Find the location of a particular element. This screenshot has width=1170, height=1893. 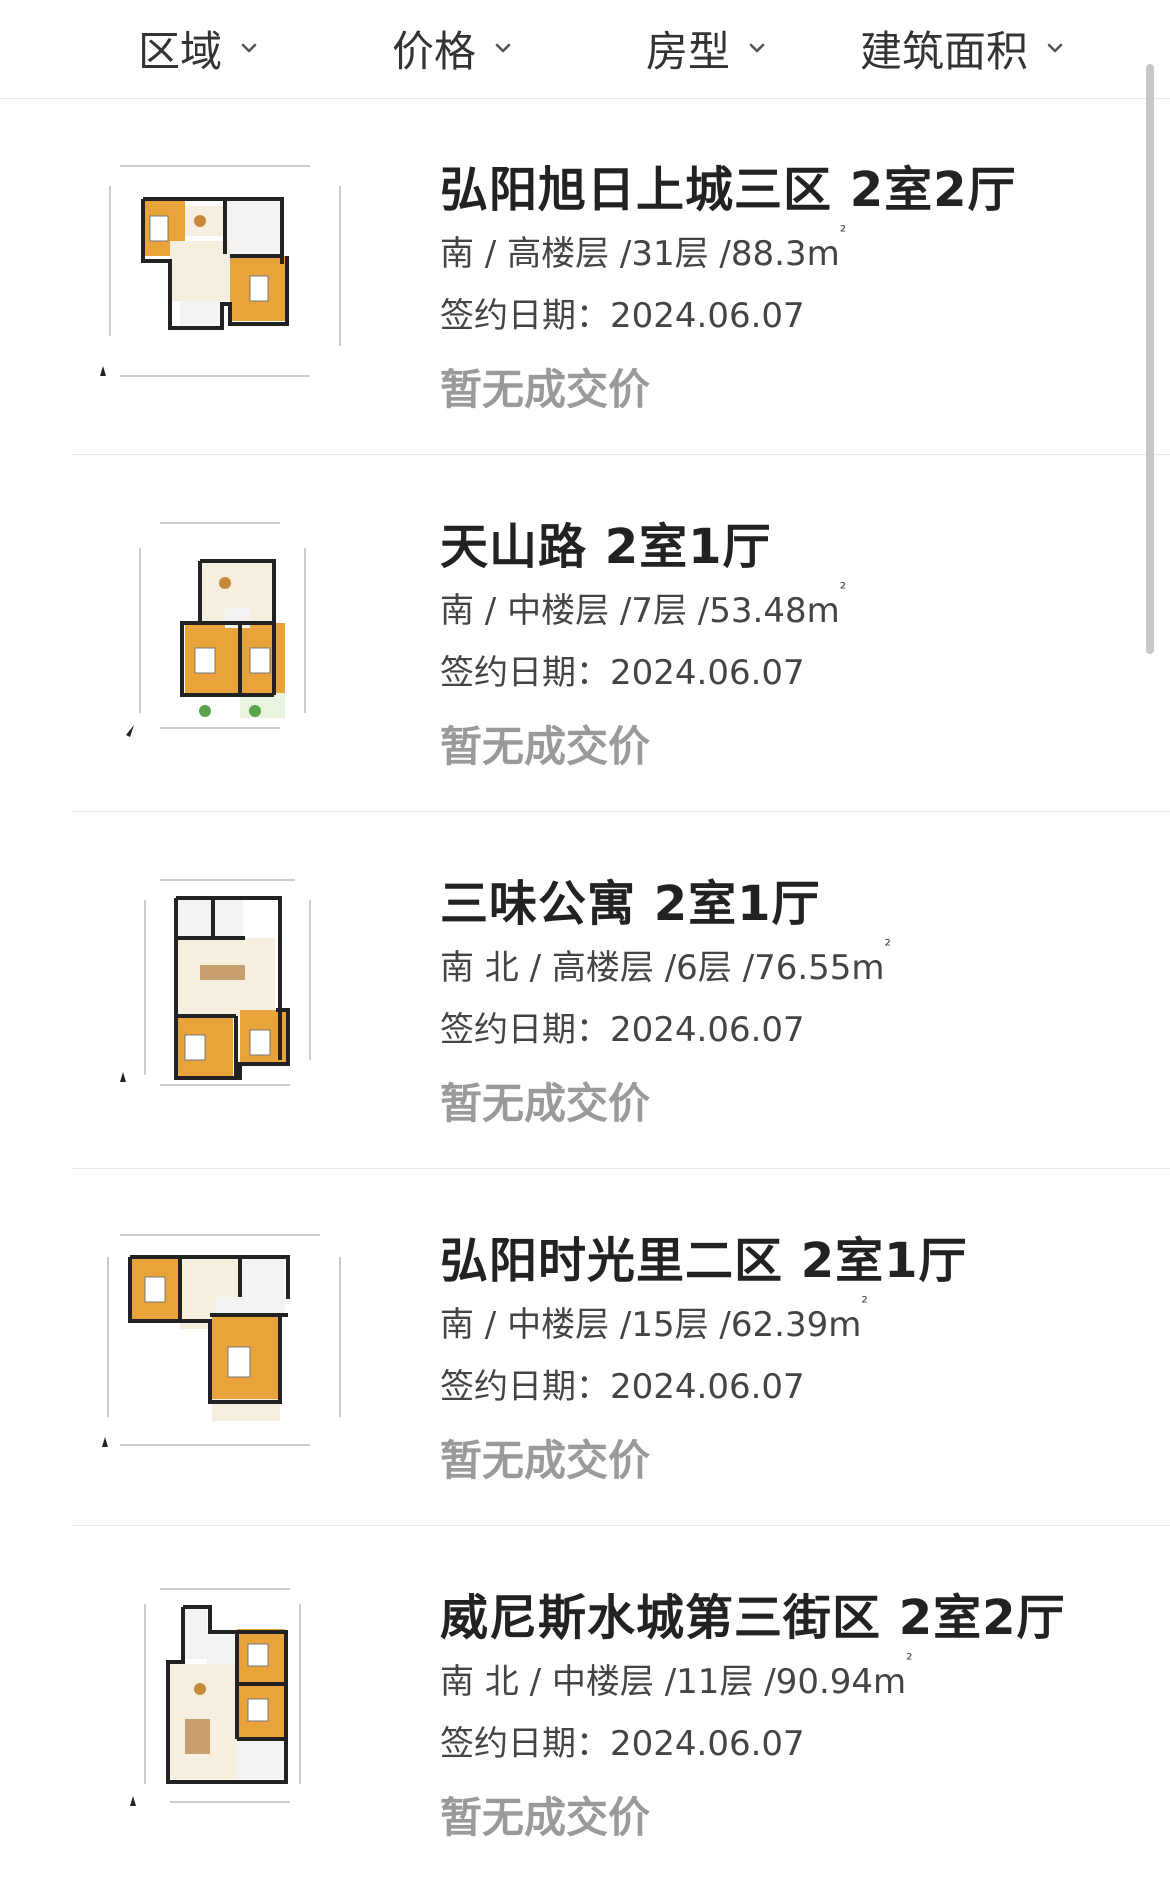

listing-meta: 南 北 / 中楼层 /11层 /90.94m² is located at coordinates (676, 1676).